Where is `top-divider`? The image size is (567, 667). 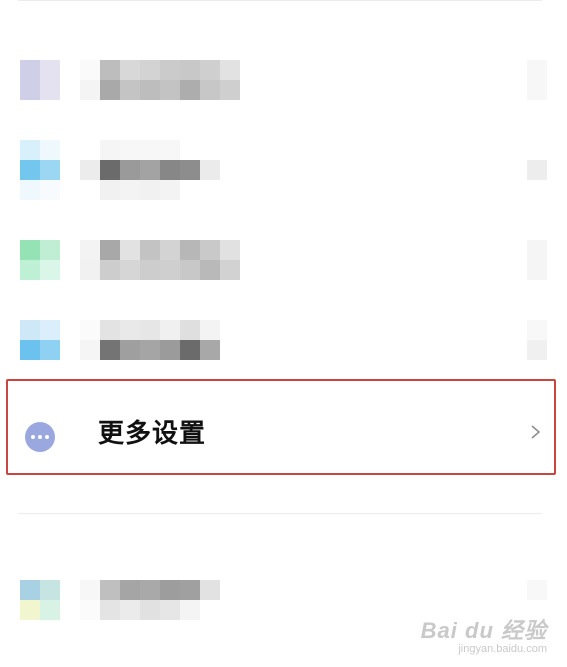
top-divider is located at coordinates (280, 0).